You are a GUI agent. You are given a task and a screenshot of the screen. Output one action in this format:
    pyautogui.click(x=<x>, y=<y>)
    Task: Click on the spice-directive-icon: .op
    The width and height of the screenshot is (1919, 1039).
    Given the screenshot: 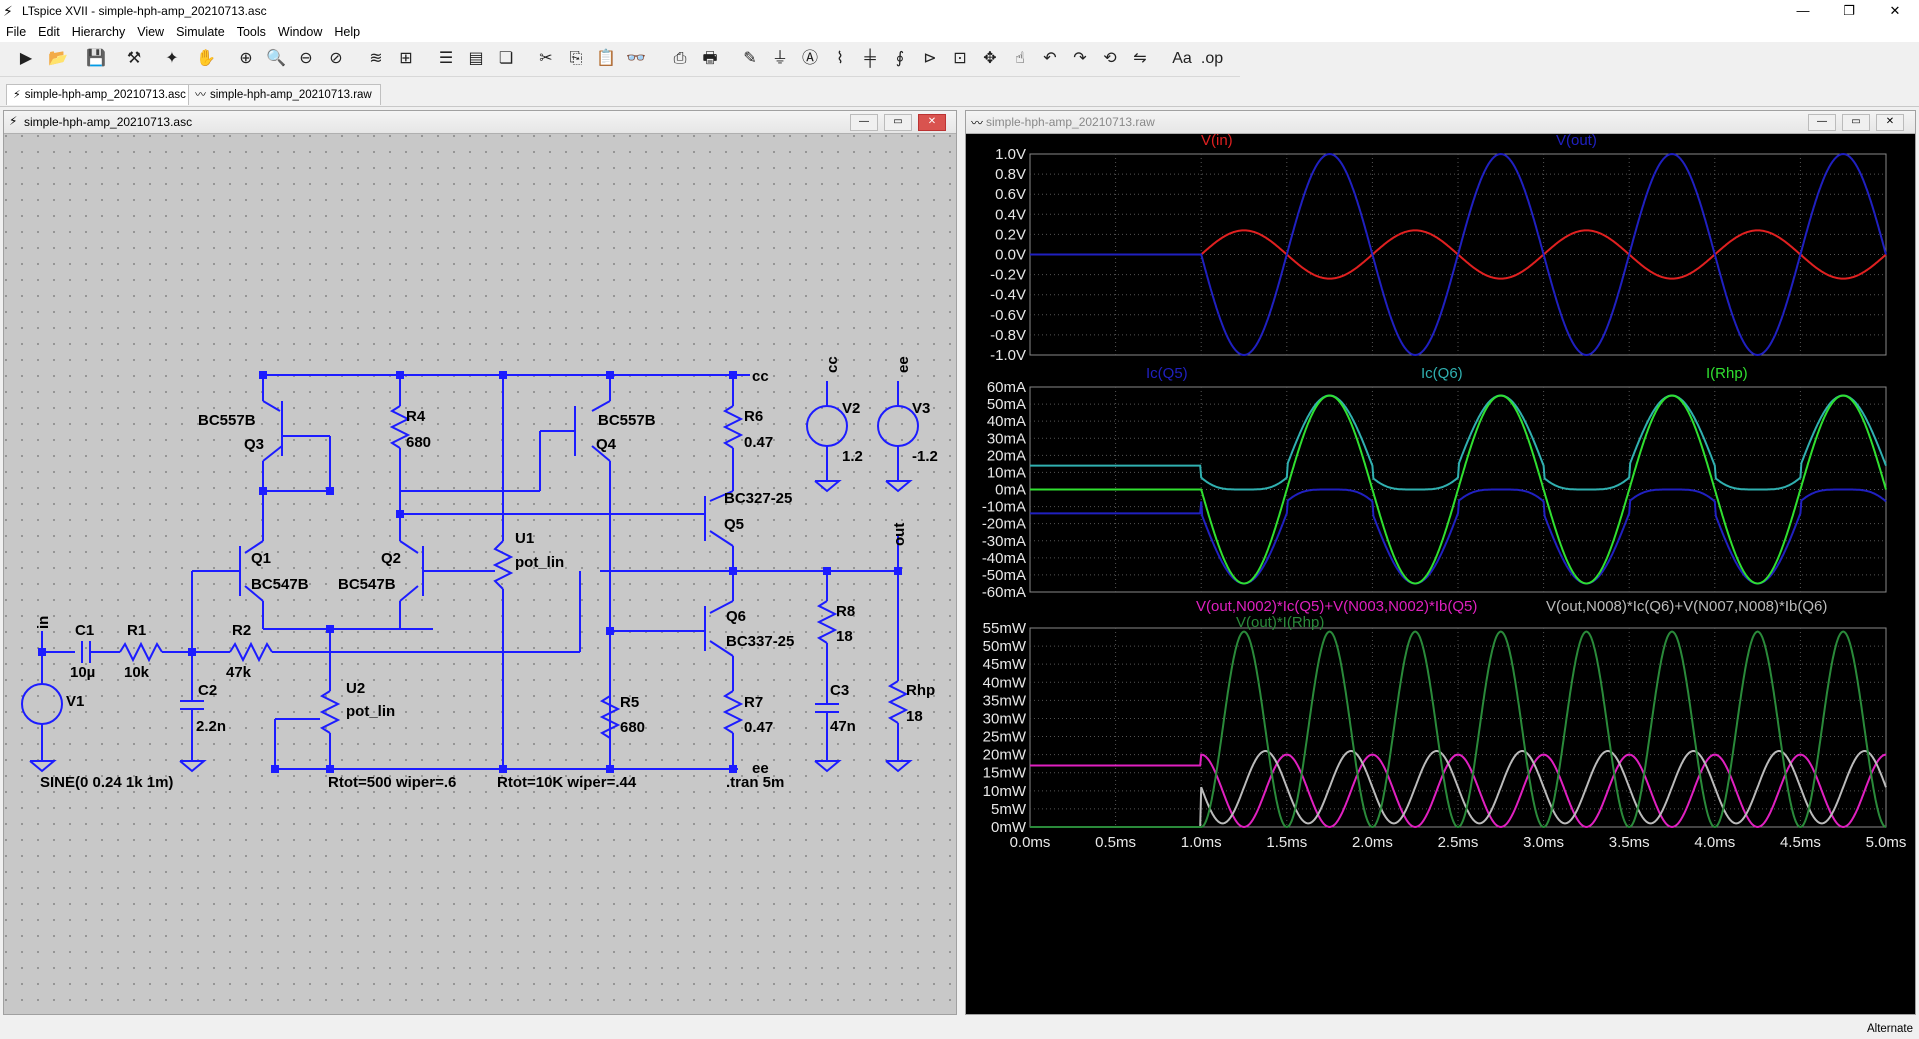 What is the action you would take?
    pyautogui.click(x=1212, y=59)
    